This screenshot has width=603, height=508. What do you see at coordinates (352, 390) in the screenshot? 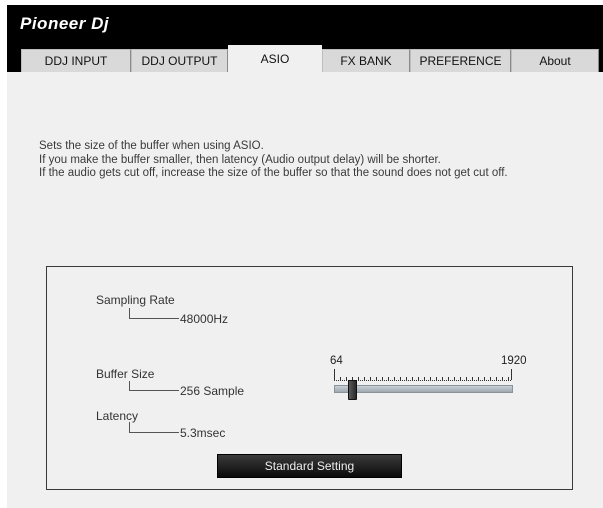
I see `buffer-size-slider-thumb` at bounding box center [352, 390].